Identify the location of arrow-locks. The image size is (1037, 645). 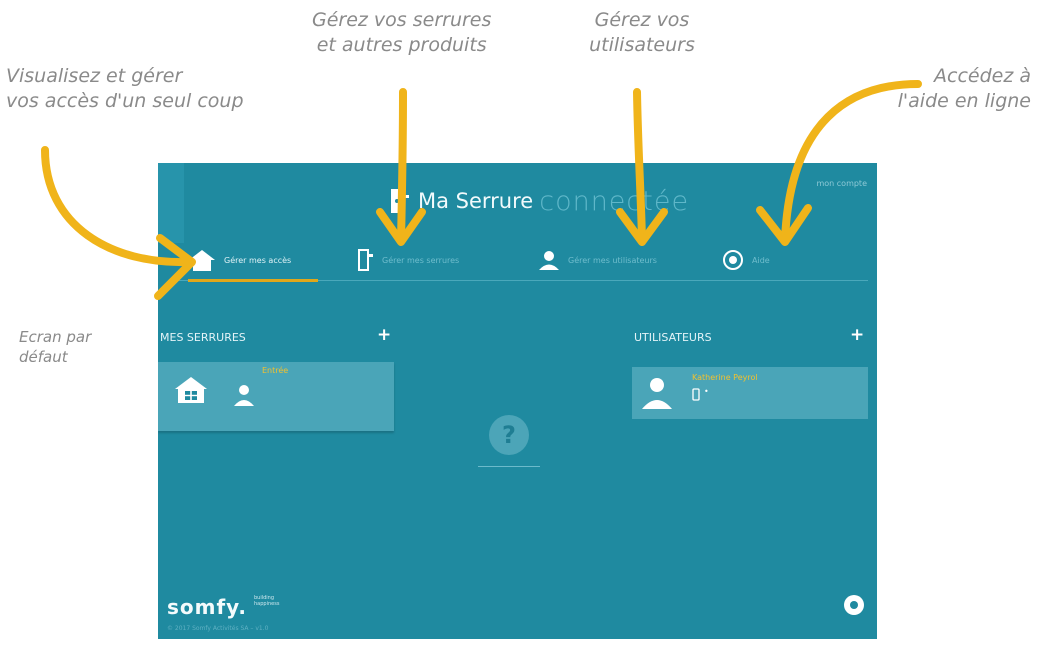
(402, 166).